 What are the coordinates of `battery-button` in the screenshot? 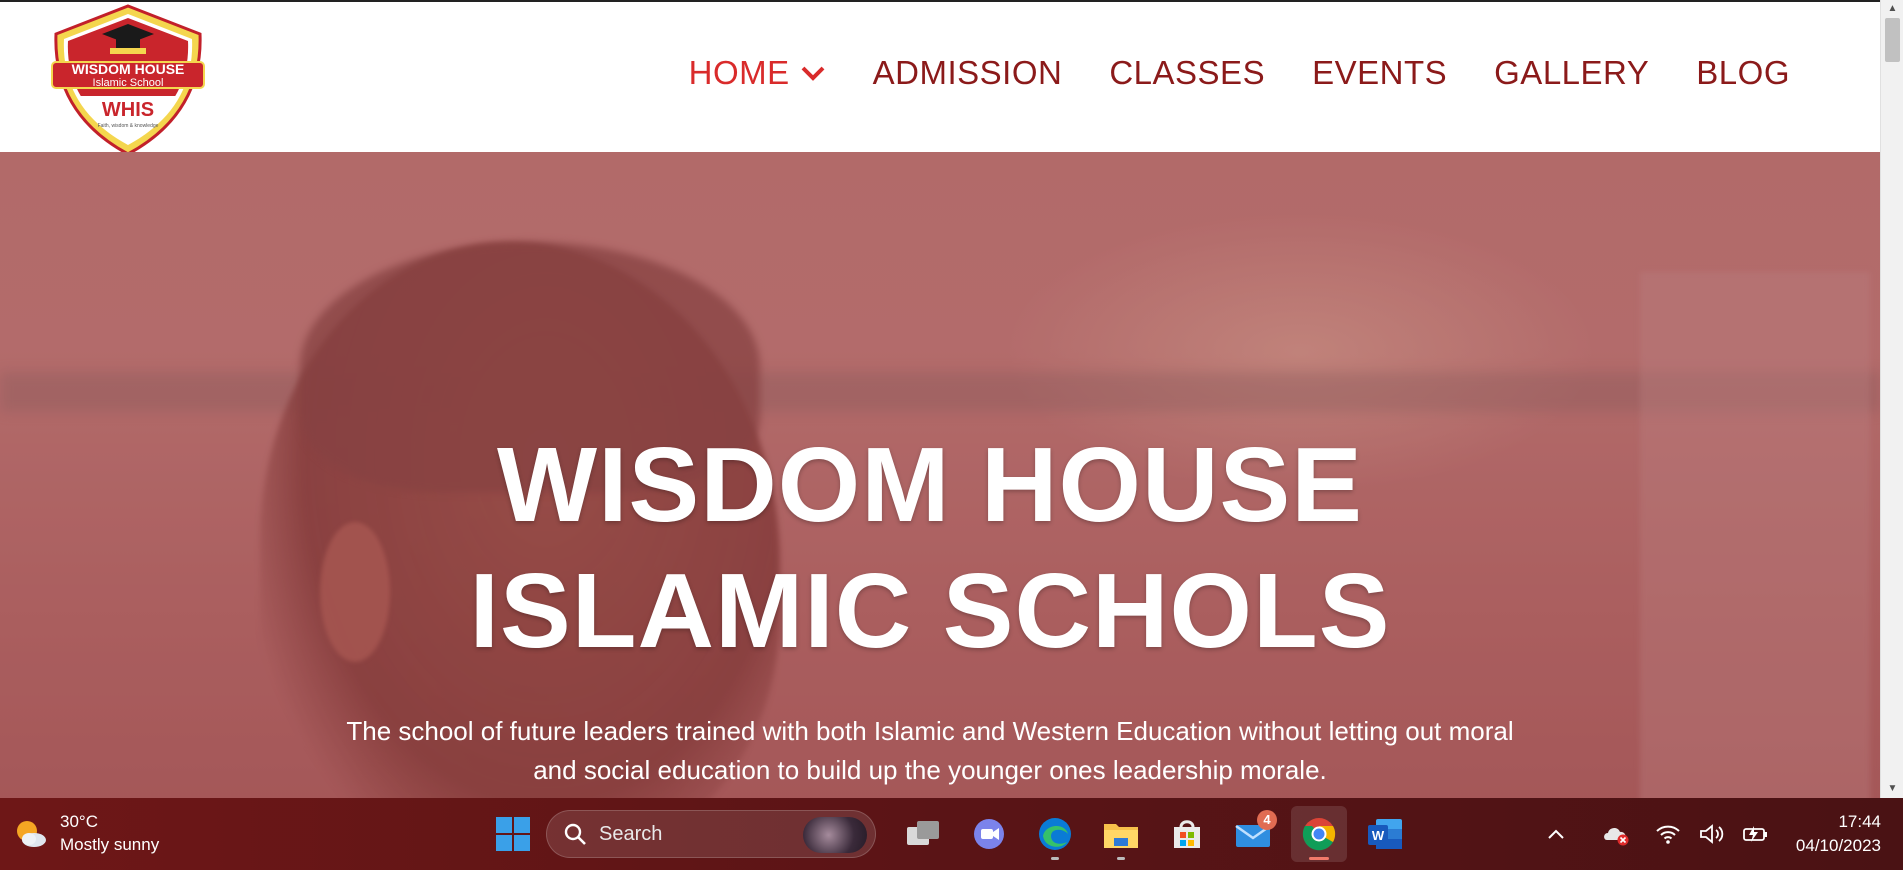 It's located at (1756, 834).